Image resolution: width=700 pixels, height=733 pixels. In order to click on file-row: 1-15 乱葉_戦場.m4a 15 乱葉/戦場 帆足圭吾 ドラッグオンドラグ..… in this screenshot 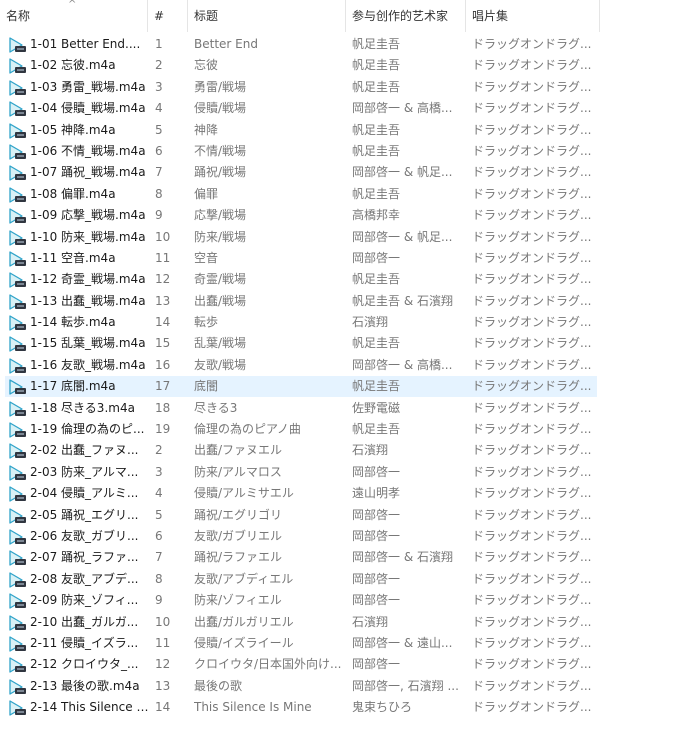, I will do `click(350, 343)`.